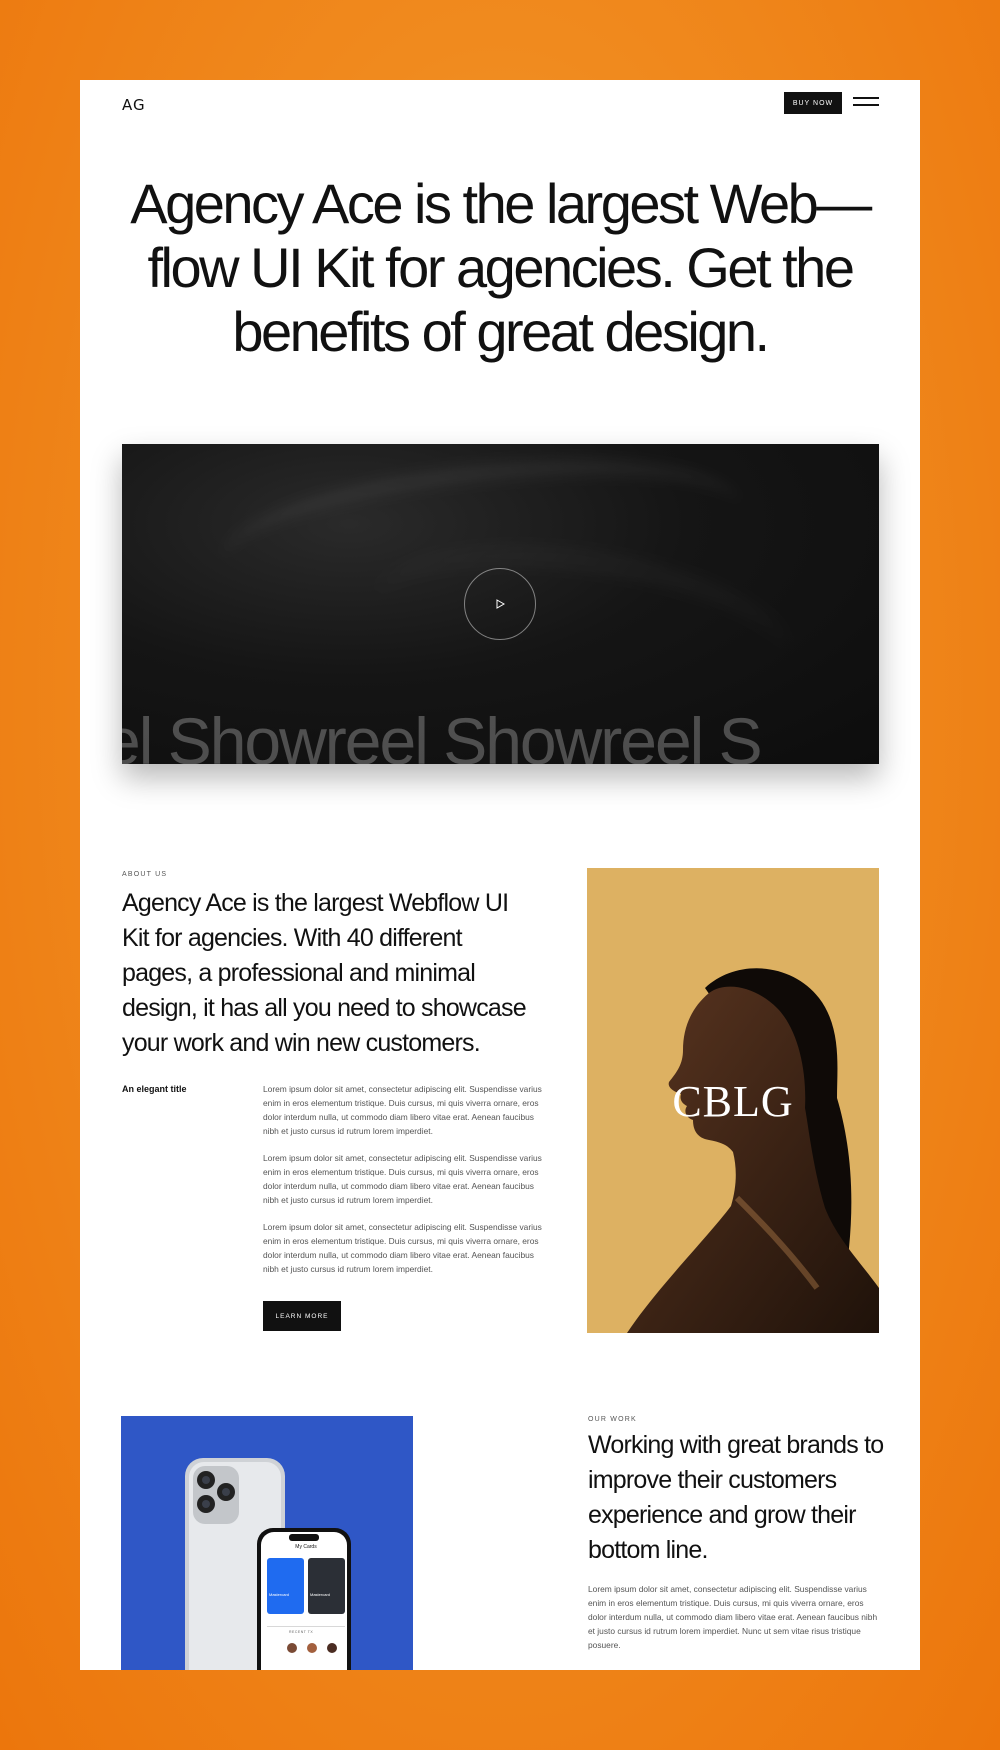 The width and height of the screenshot is (1000, 1750). Describe the element at coordinates (145, 874) in the screenshot. I see `about-eyebrow: ABOUT US` at that location.